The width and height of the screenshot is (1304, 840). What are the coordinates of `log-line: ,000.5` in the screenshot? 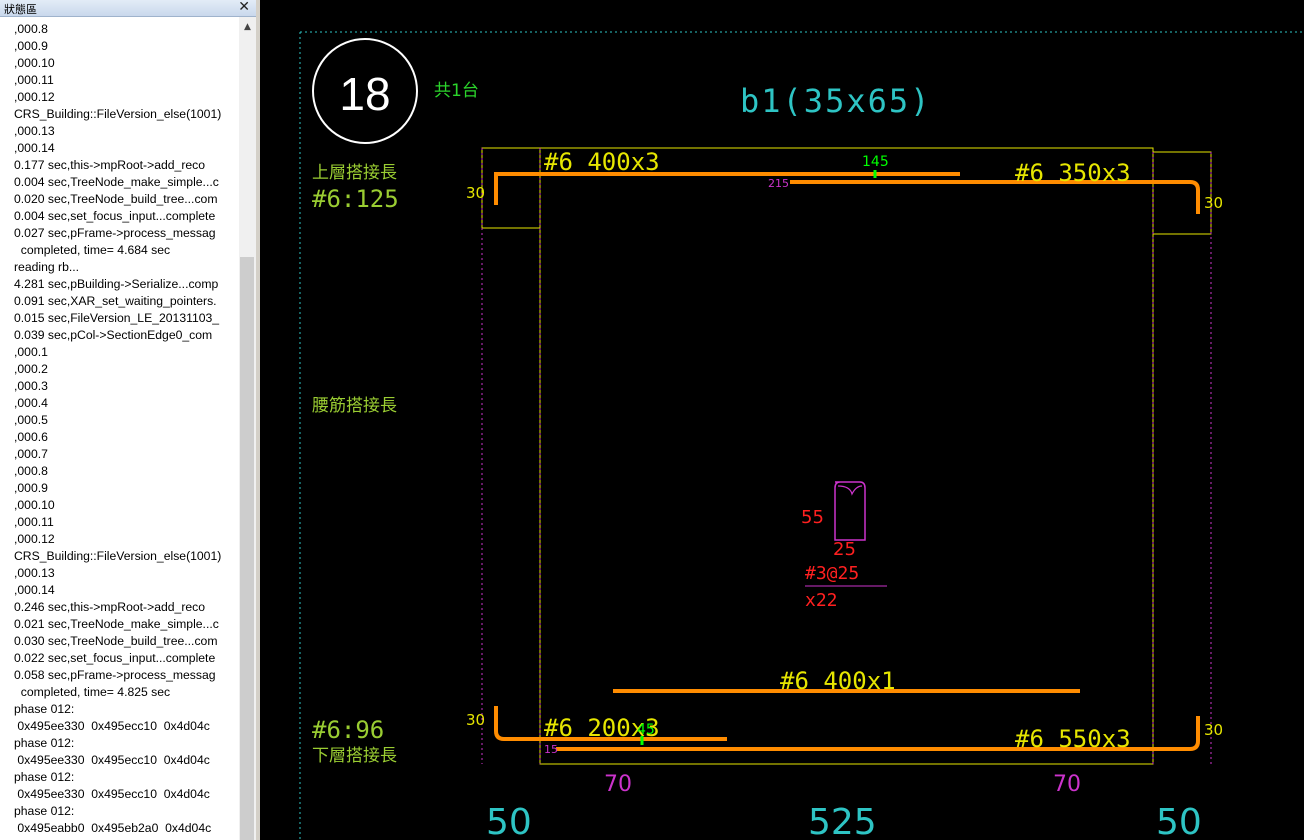 It's located at (31, 420).